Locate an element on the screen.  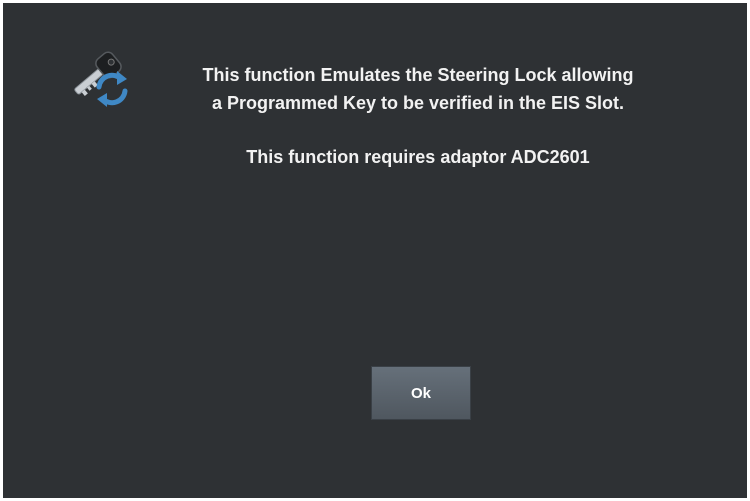
ok-button: Ok is located at coordinates (421, 393).